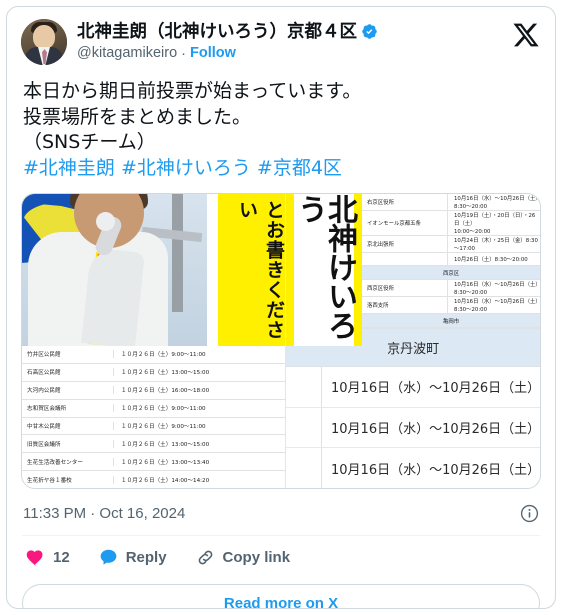 This screenshot has width=562, height=615. I want to click on tweet-hashtags: #北神圭朗 #北神けいろう #京都4区, so click(182, 168).